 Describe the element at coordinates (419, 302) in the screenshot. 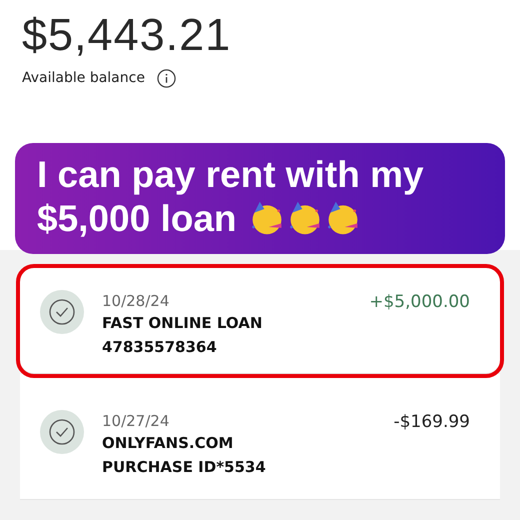

I see `transaction-amount: +$5,000.00` at that location.